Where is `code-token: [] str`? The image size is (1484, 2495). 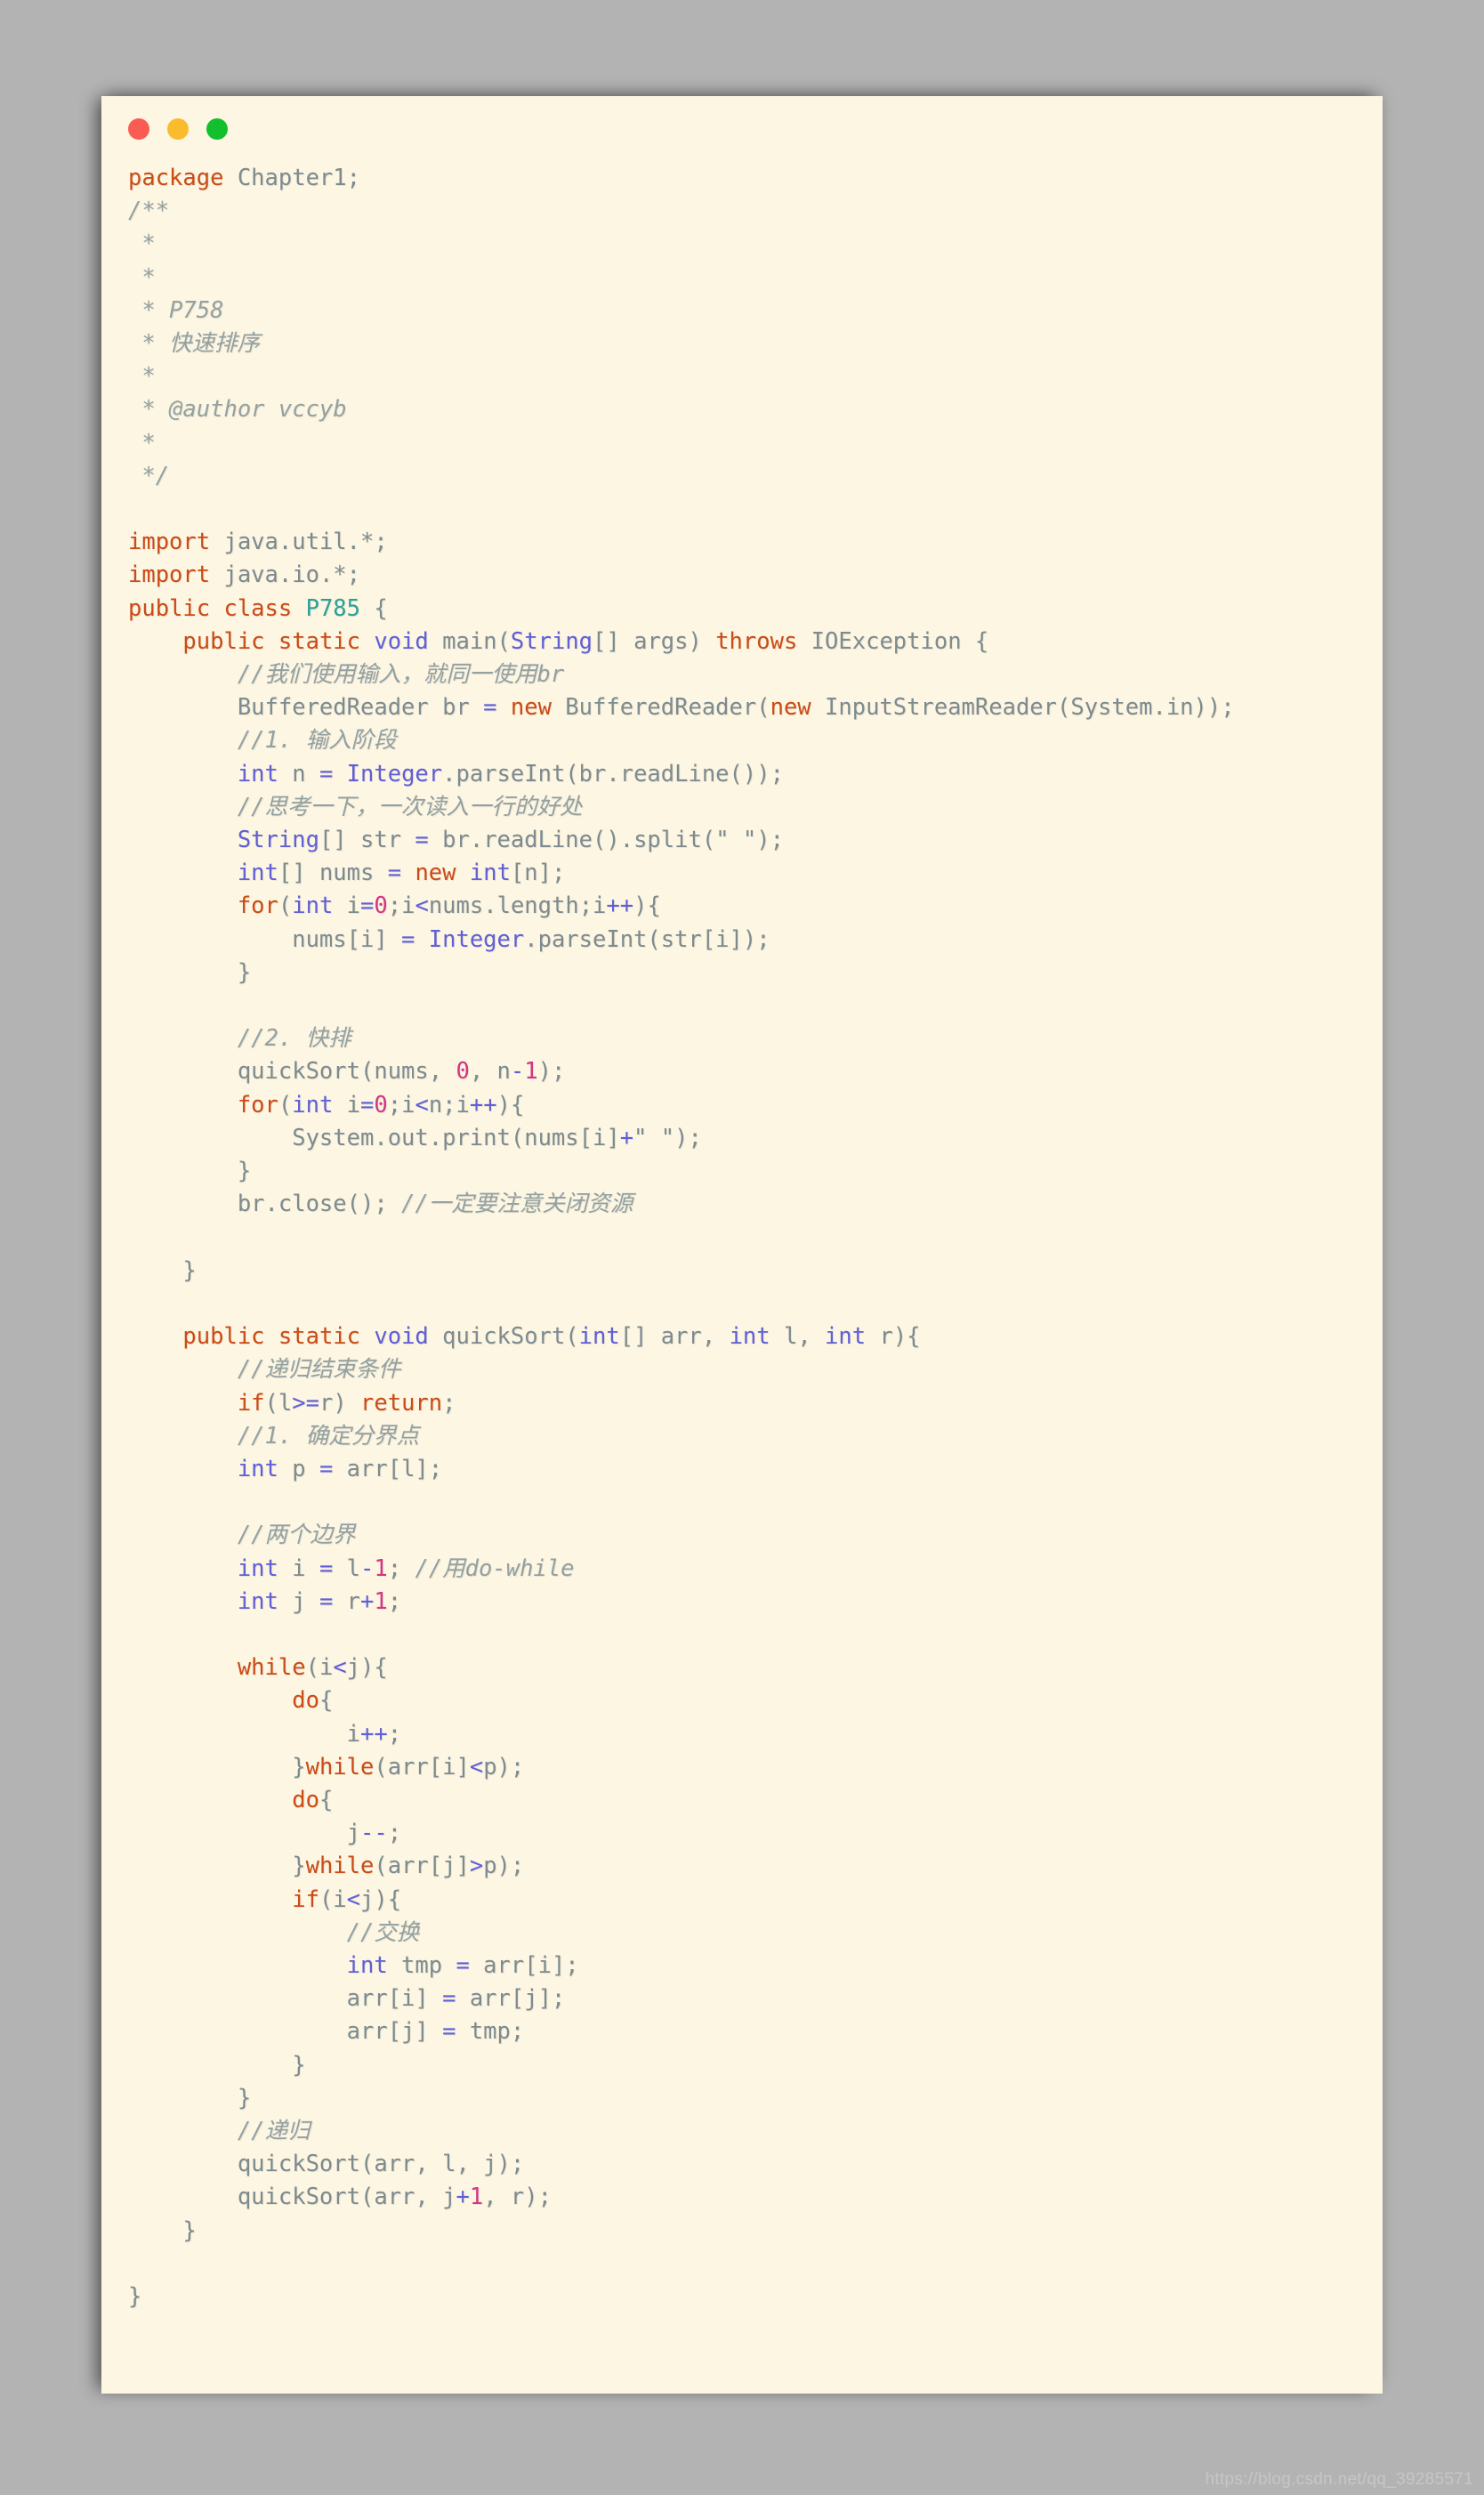
code-token: [] str is located at coordinates (367, 841).